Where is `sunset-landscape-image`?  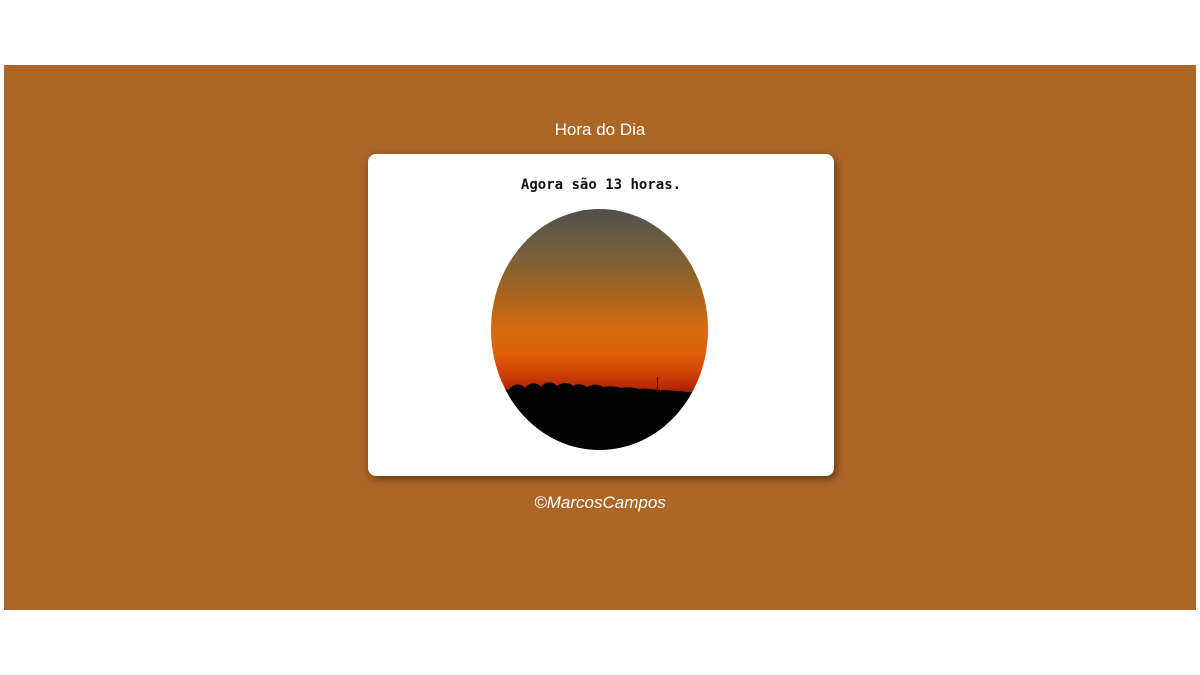
sunset-landscape-image is located at coordinates (599, 329).